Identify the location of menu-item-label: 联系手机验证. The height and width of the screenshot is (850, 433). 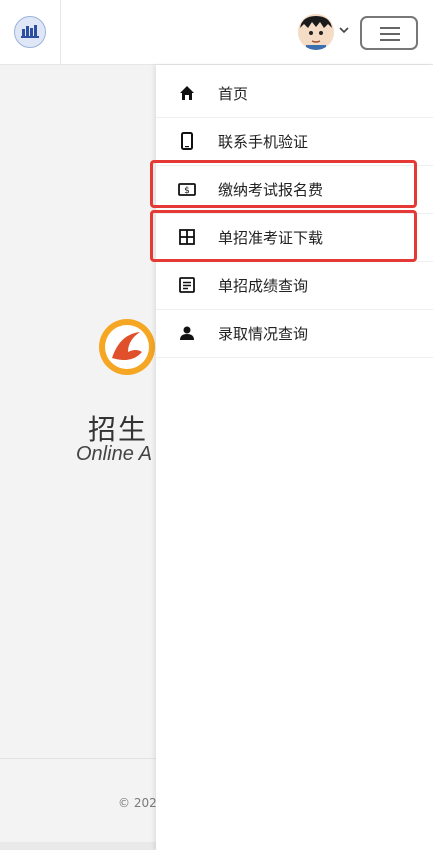
(263, 142).